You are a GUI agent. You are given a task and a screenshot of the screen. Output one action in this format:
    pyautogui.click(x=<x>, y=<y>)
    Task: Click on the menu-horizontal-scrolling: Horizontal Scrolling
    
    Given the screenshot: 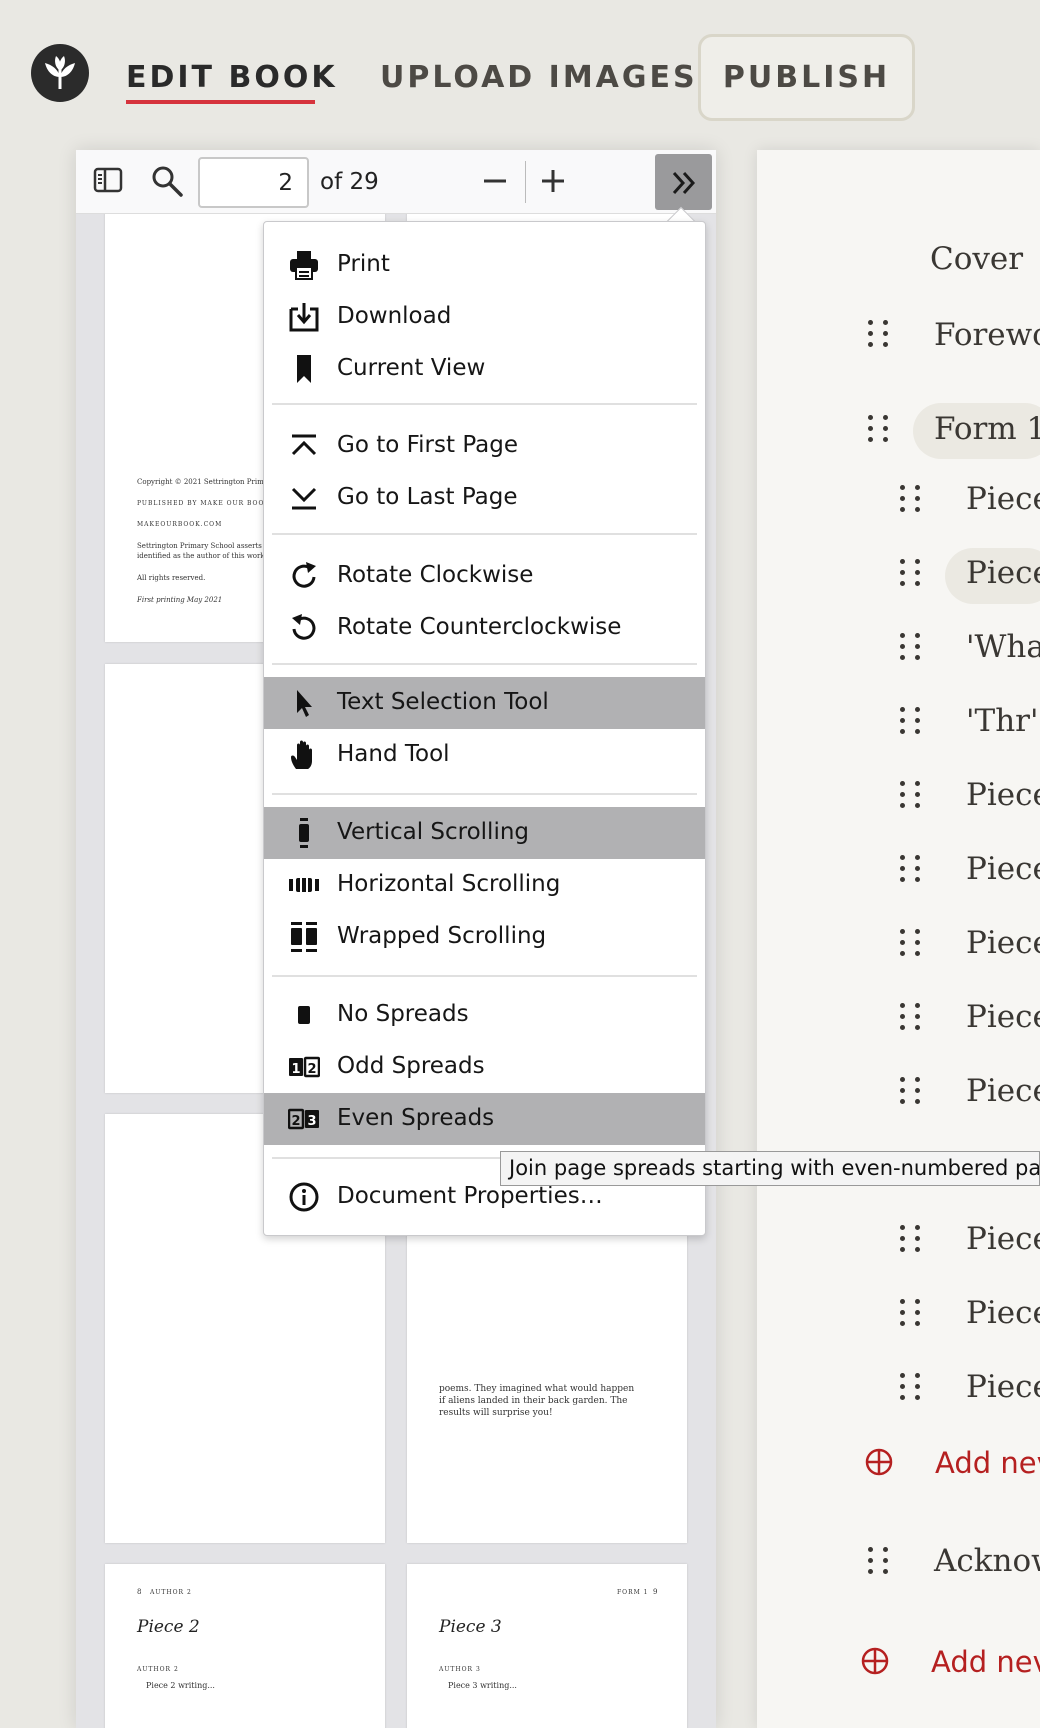 What is the action you would take?
    pyautogui.click(x=484, y=885)
    